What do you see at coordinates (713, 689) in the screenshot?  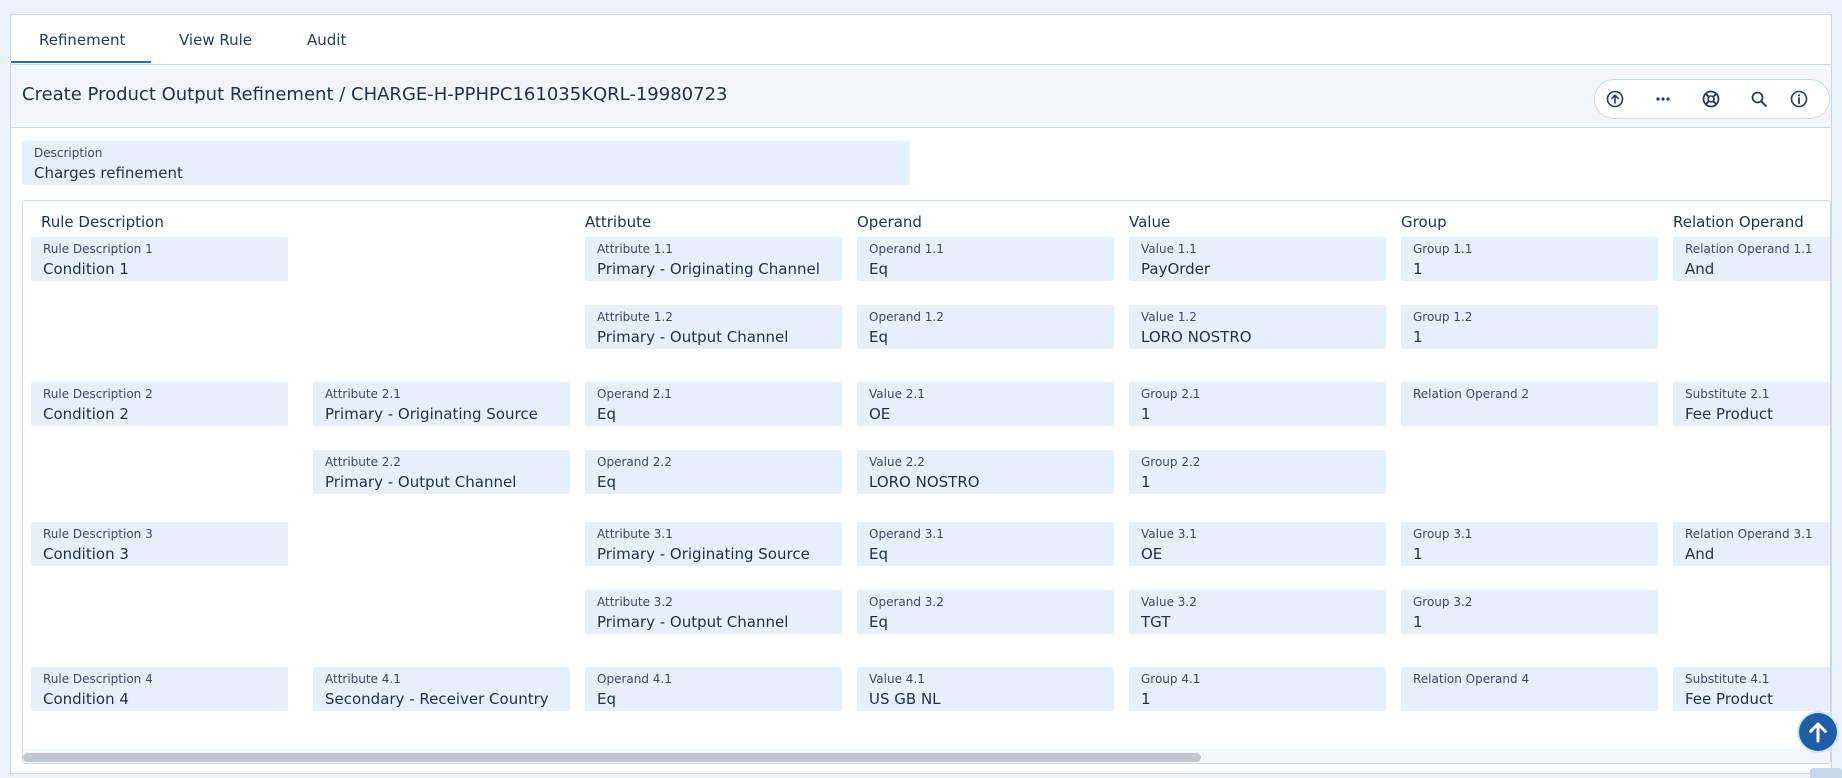 I see `operand-field: Operand 4.1 Eq` at bounding box center [713, 689].